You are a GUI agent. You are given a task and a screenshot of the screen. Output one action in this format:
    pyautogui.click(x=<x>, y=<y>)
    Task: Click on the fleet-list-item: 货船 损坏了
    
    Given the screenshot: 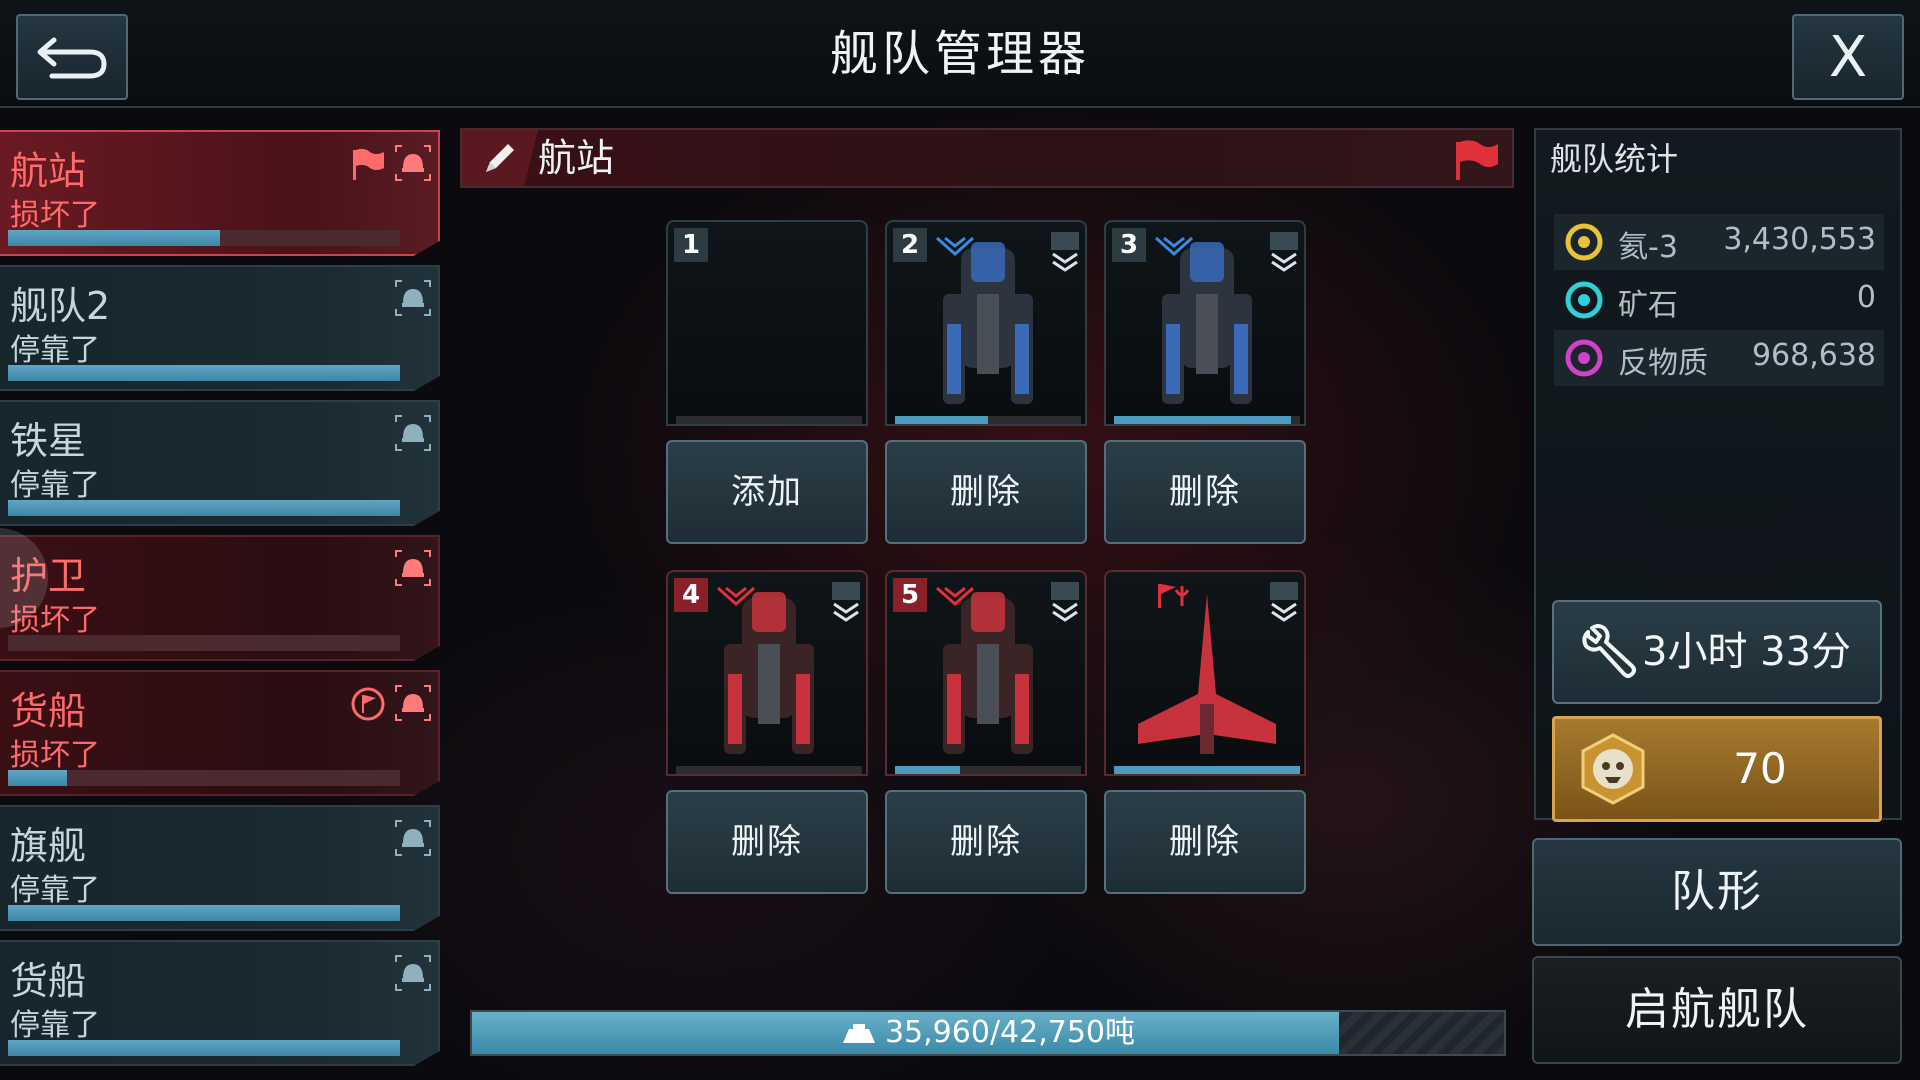 What is the action you would take?
    pyautogui.click(x=220, y=733)
    